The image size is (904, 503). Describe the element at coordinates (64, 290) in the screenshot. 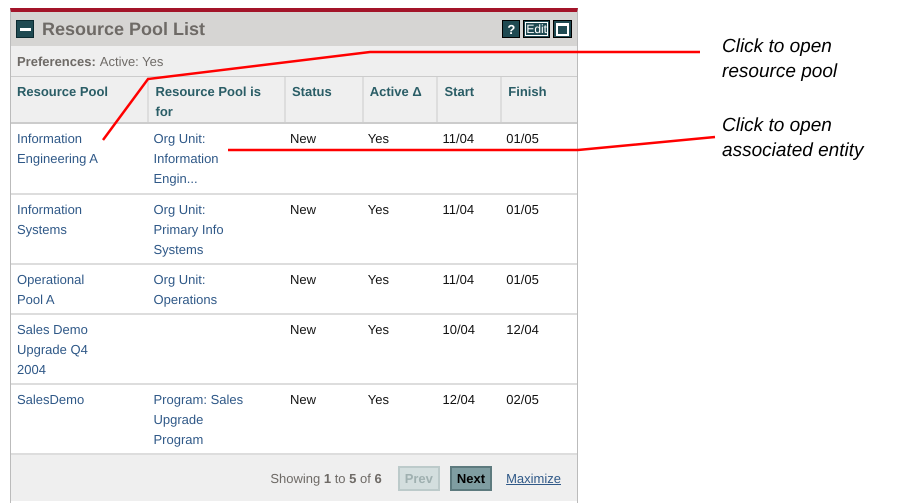

I see `pool-link: Operational Pool A` at that location.